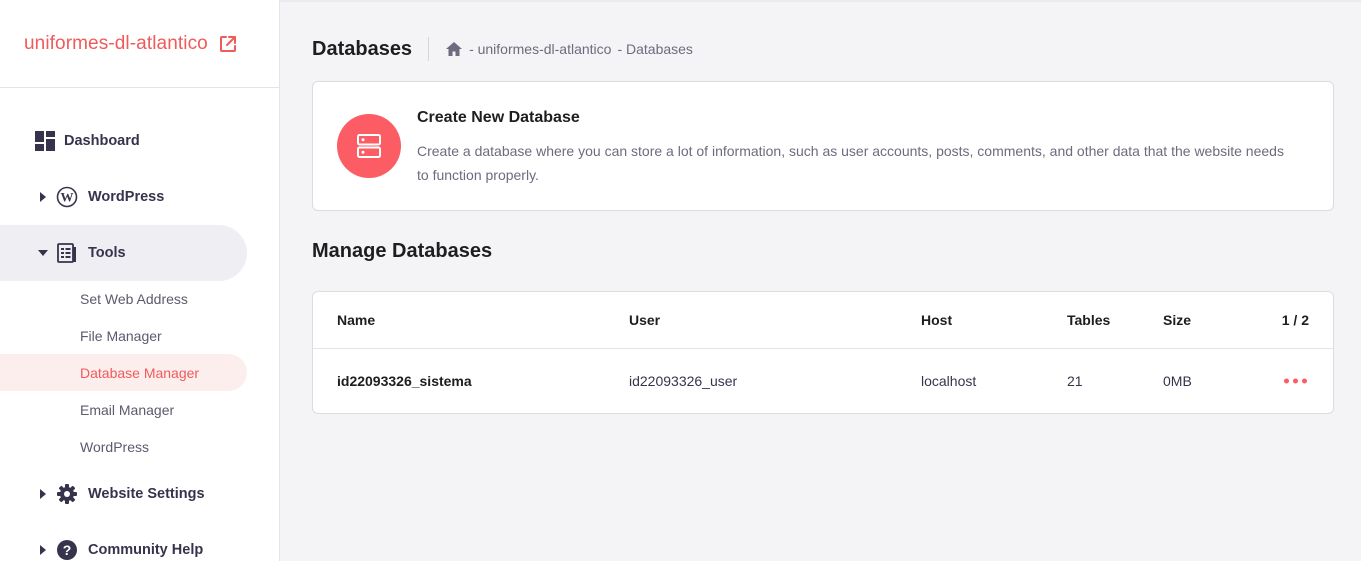  I want to click on database-count: 1 / 2, so click(1295, 320).